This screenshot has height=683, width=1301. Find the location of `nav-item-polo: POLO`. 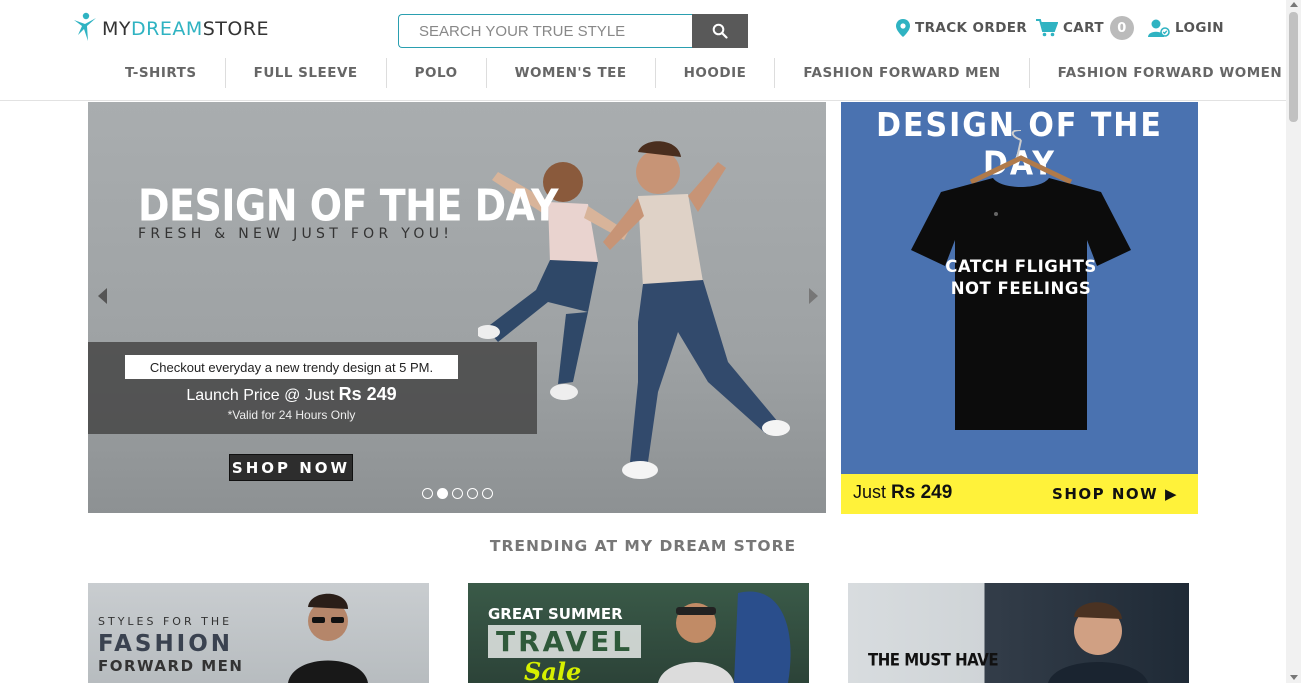

nav-item-polo: POLO is located at coordinates (437, 73).